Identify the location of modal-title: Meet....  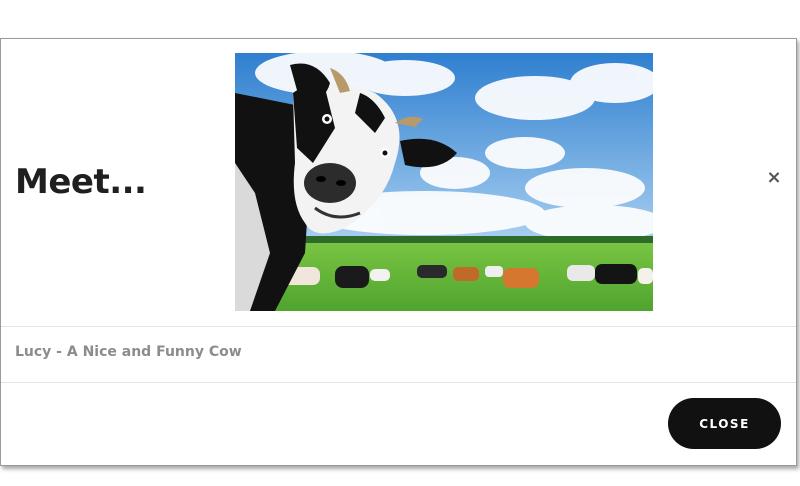
(81, 182).